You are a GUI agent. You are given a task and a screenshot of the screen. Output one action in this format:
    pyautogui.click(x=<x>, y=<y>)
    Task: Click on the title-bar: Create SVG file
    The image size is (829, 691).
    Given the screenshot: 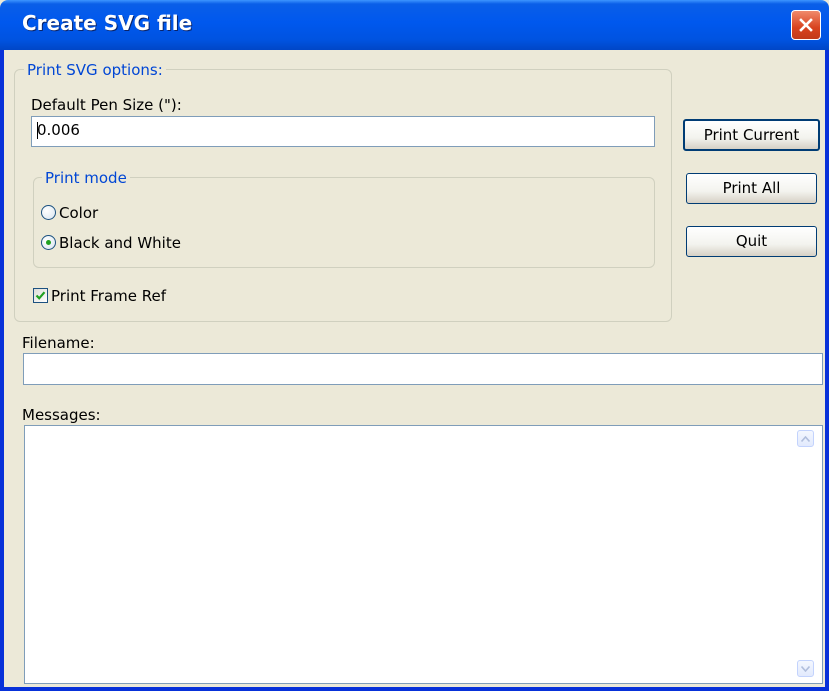 What is the action you would take?
    pyautogui.click(x=414, y=25)
    